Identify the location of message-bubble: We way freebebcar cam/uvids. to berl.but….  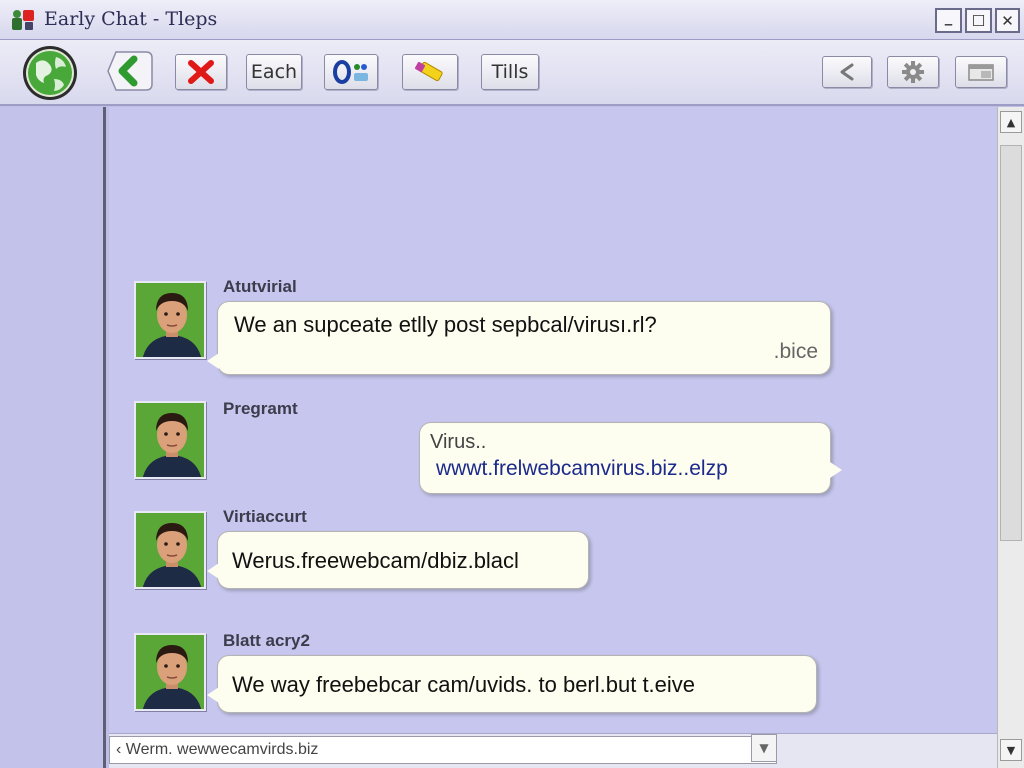
(517, 684).